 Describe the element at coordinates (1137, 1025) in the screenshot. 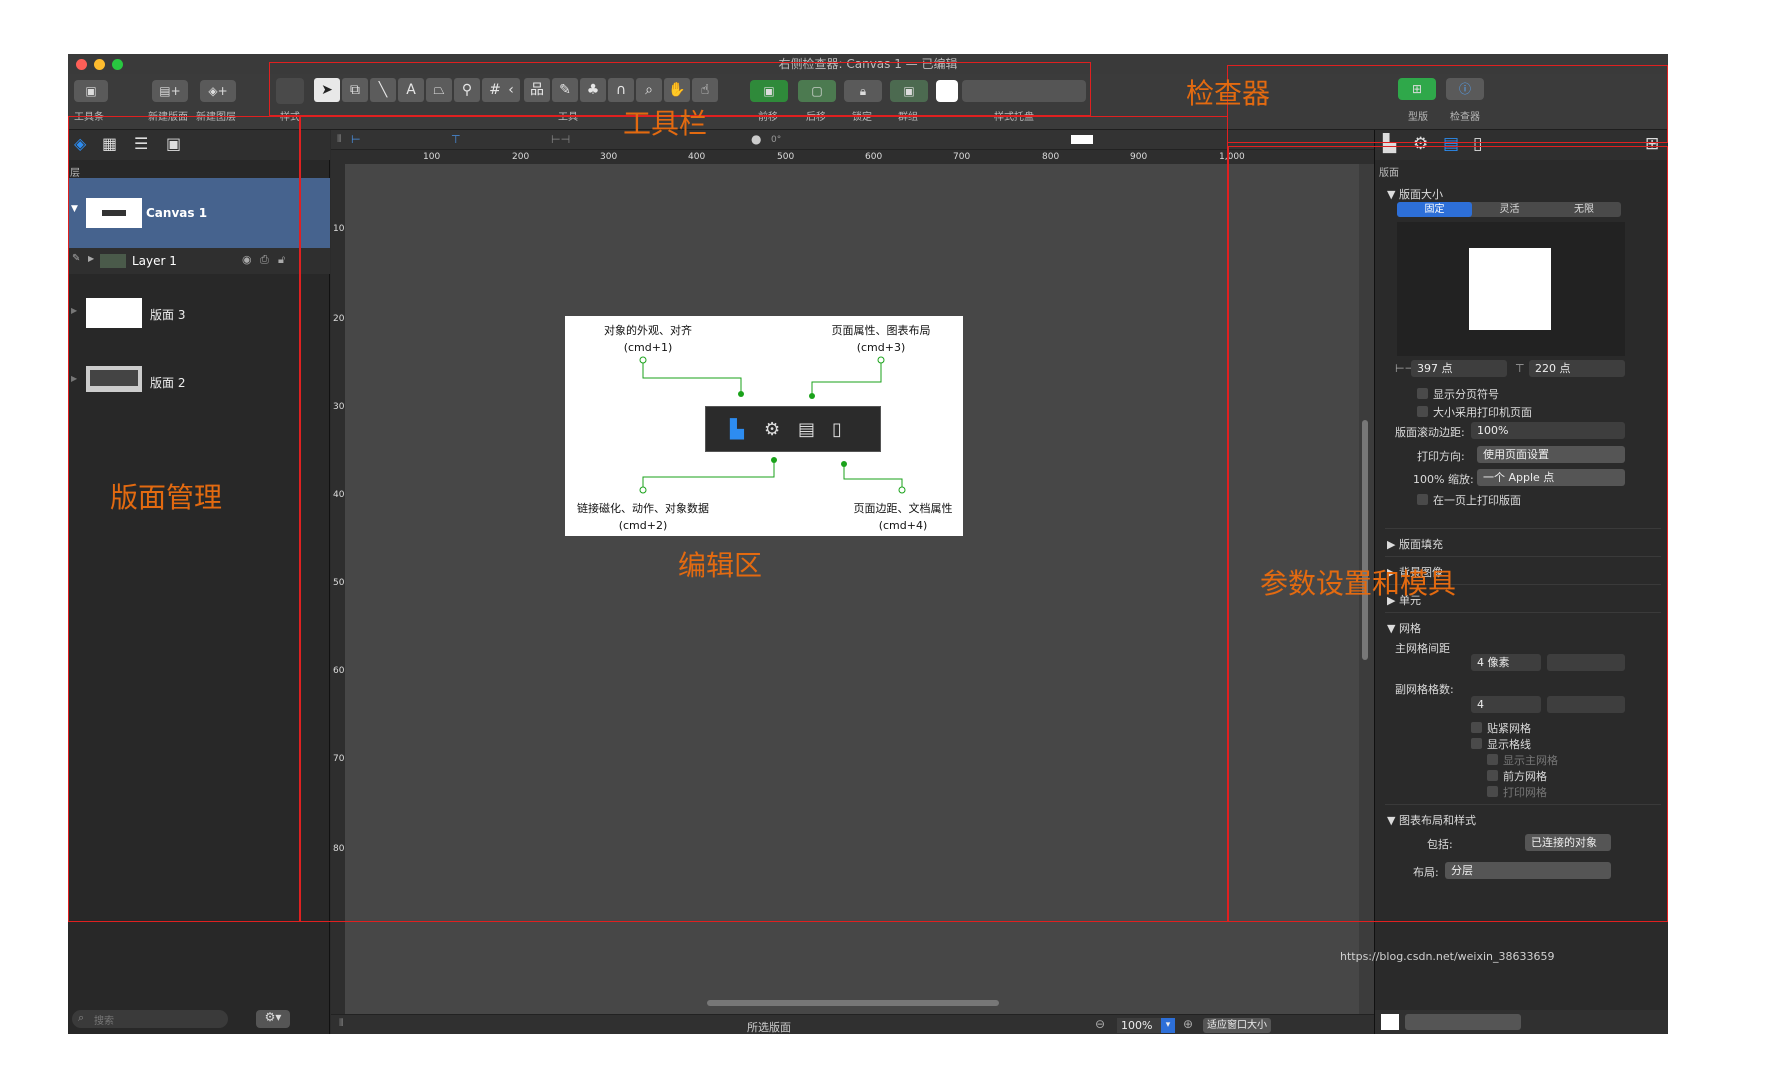

I see `zoom-value: 100%` at that location.